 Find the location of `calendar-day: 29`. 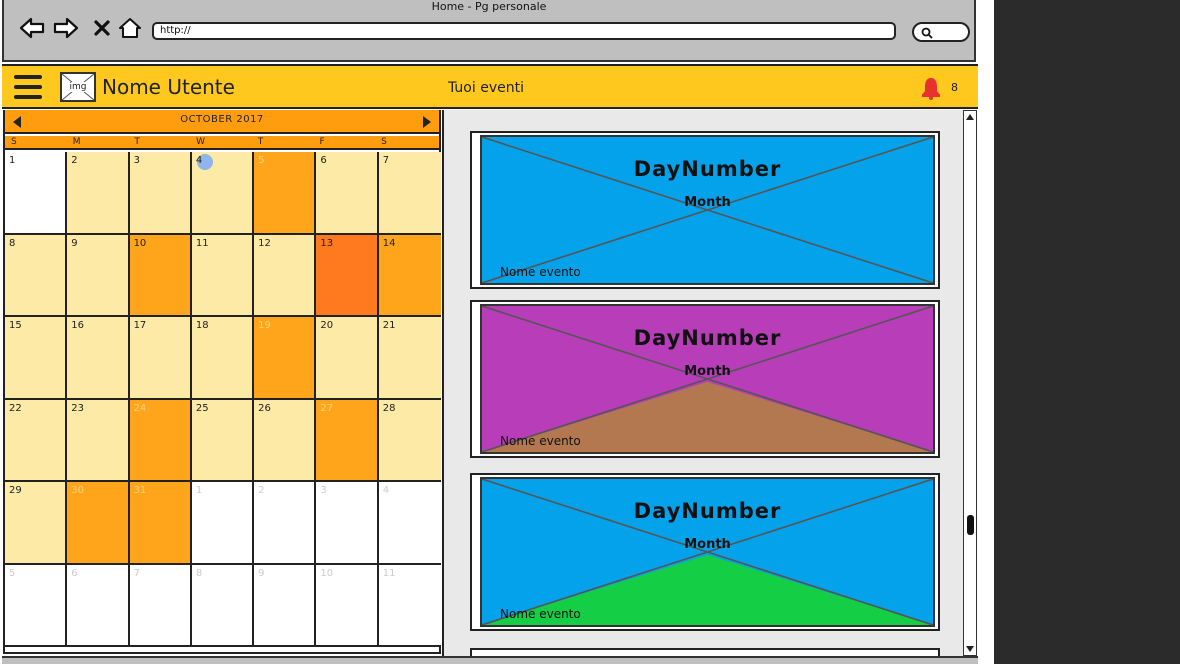

calendar-day: 29 is located at coordinates (36, 523).